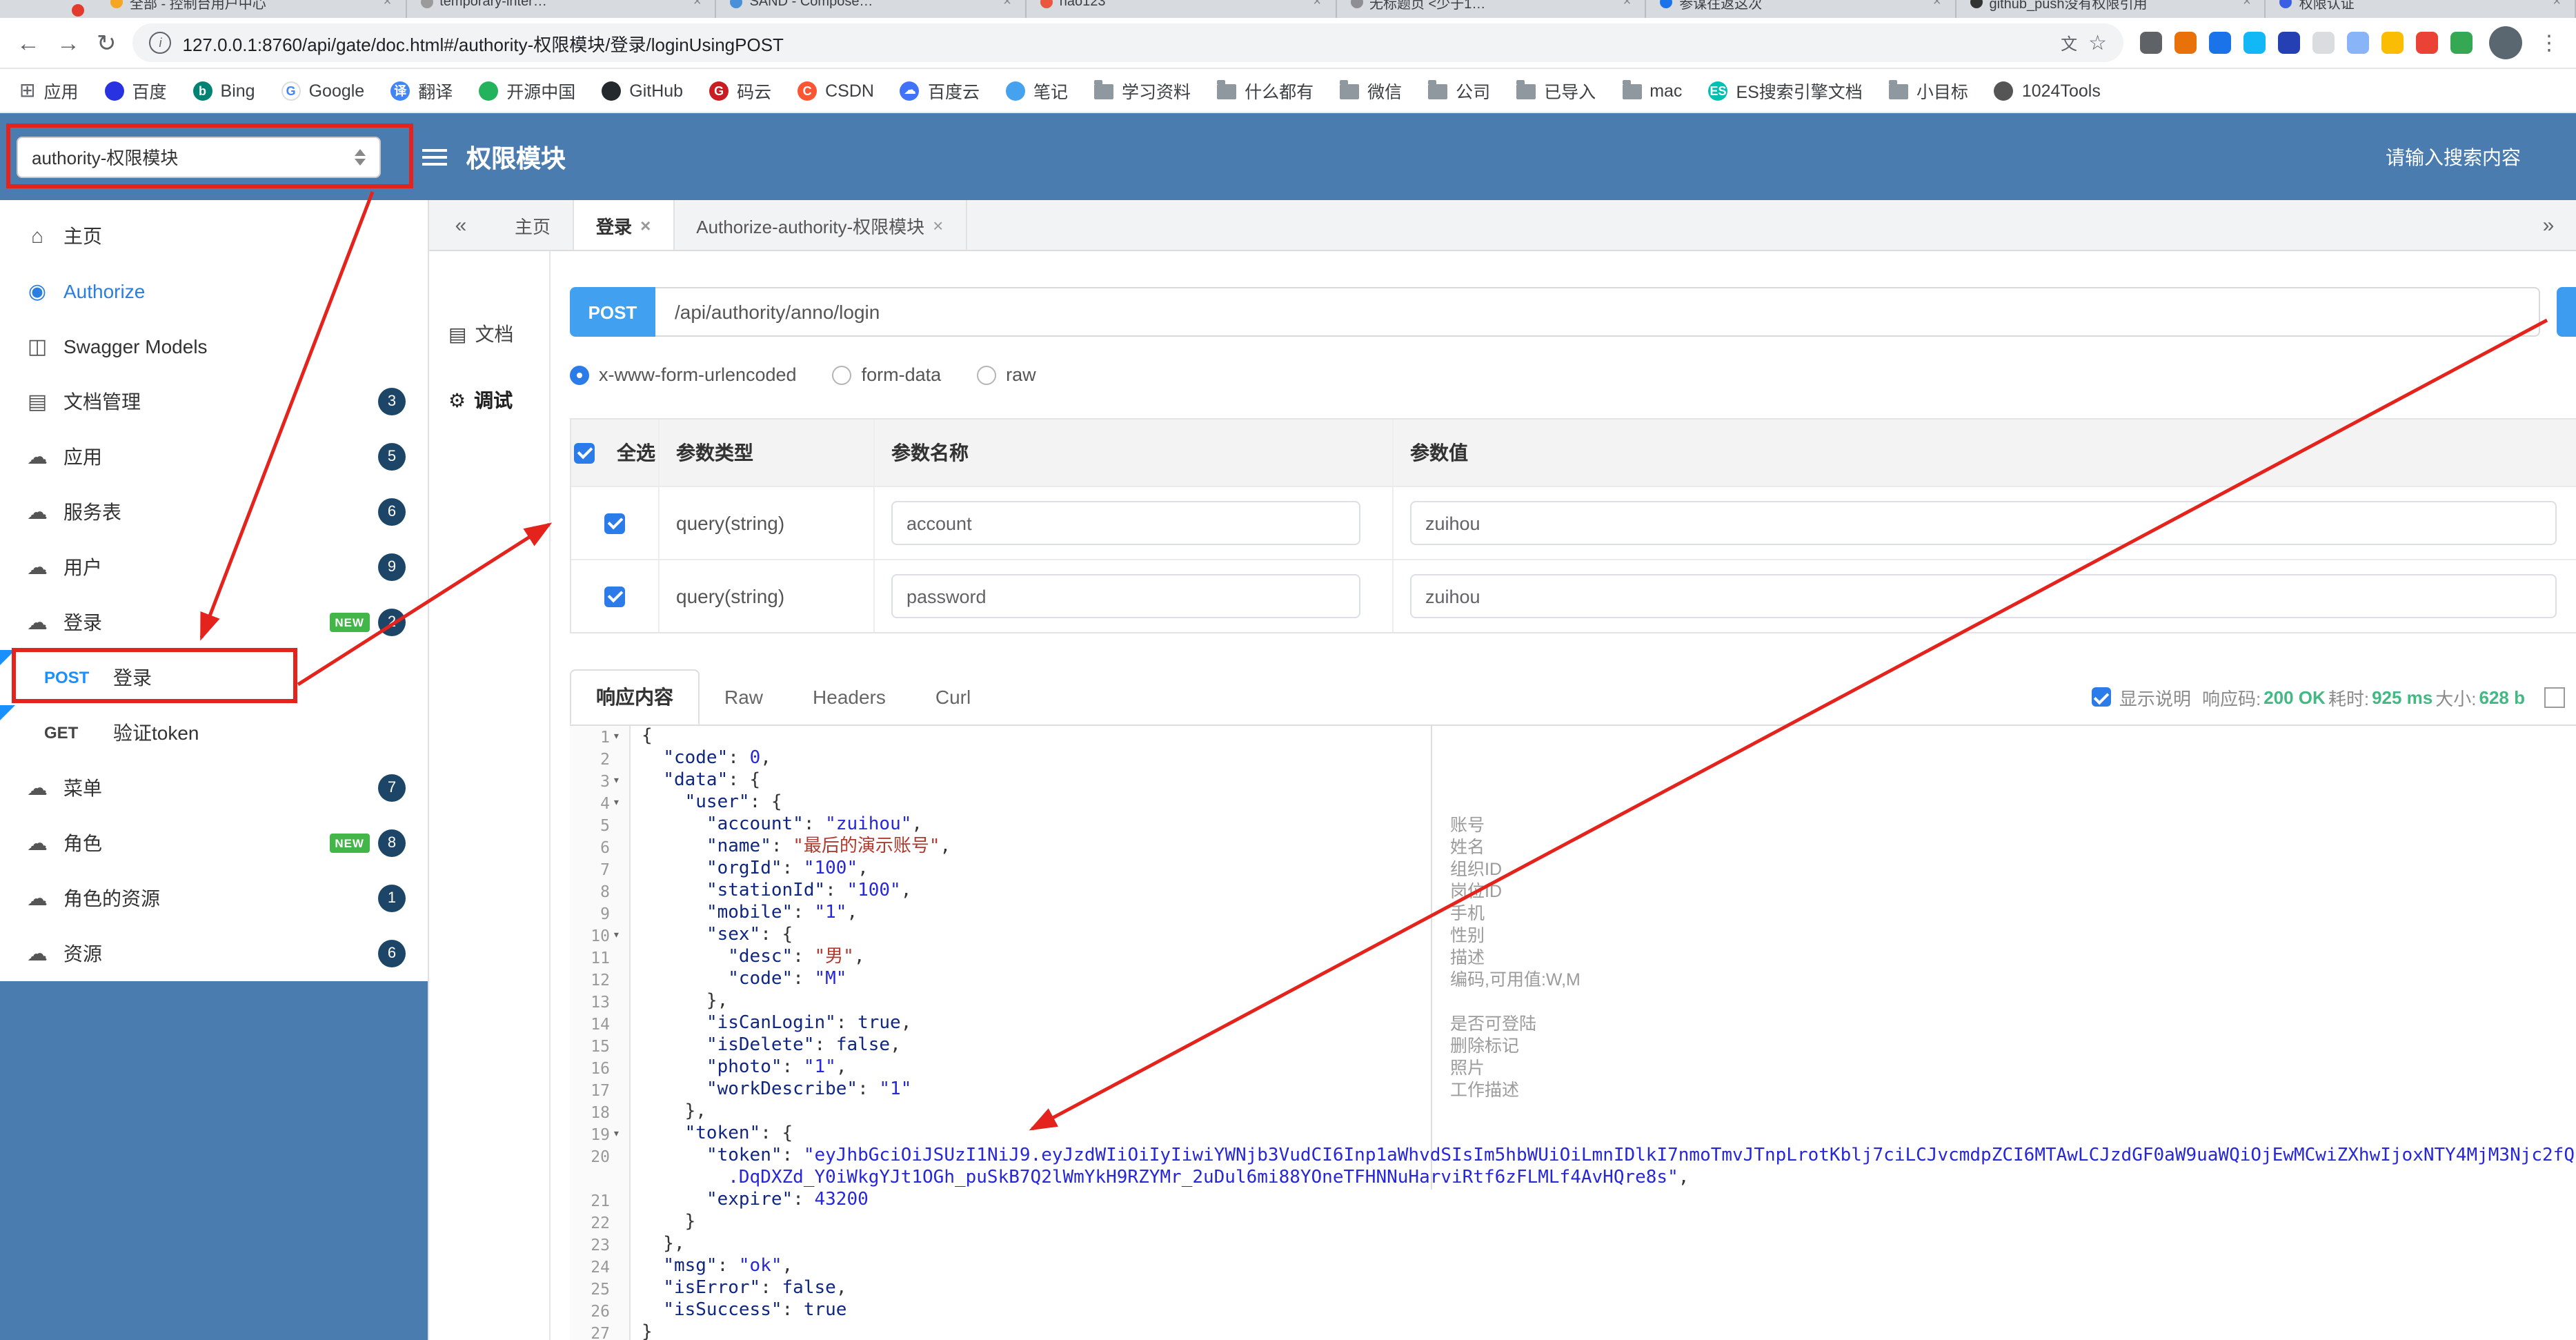 The width and height of the screenshot is (2576, 1340). I want to click on sidebar-item: ▤ 文档管理 3, so click(214, 401).